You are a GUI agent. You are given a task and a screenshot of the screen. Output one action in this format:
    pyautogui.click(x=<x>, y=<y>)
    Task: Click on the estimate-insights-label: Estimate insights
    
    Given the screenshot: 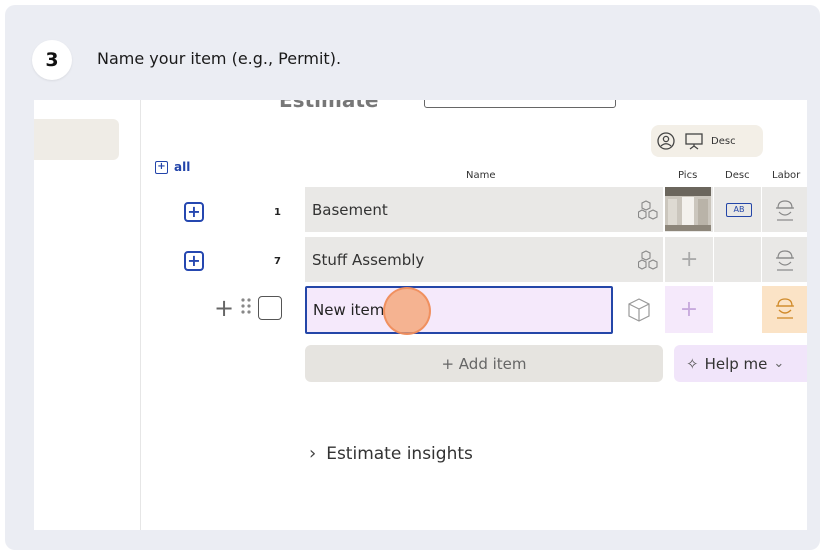 What is the action you would take?
    pyautogui.click(x=399, y=453)
    